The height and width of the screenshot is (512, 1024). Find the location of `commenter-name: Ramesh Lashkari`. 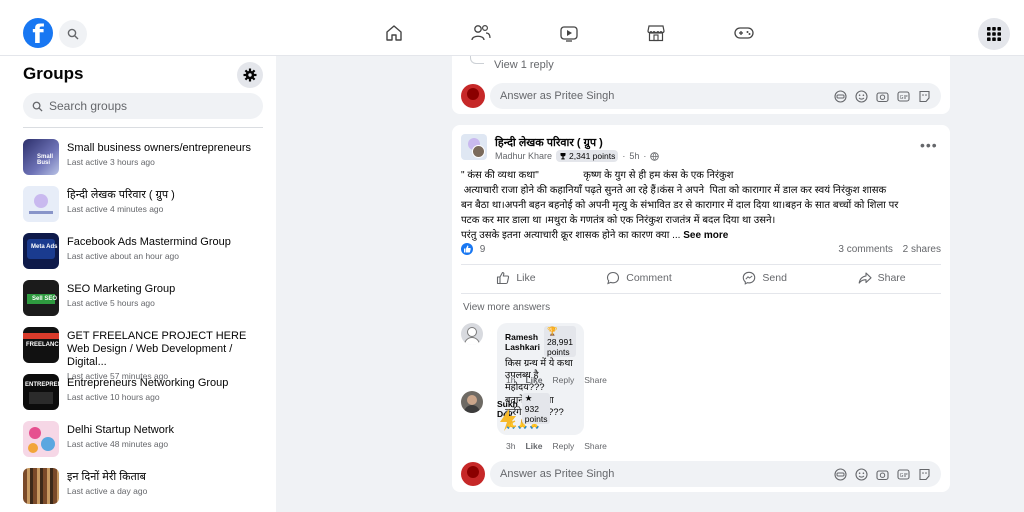

commenter-name: Ramesh Lashkari is located at coordinates (522, 342).